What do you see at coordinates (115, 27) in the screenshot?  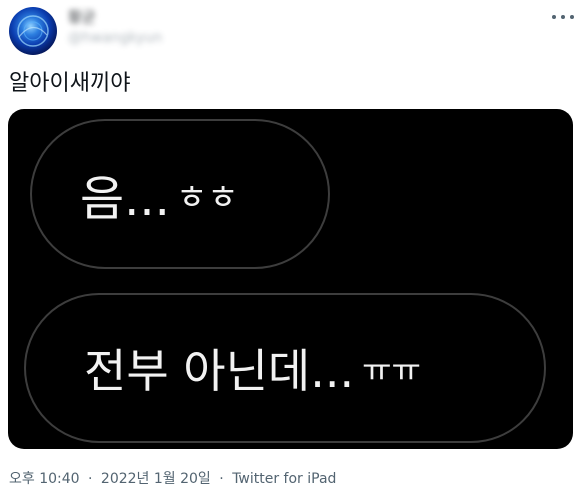 I see `user-info: 황균 @hwangkyun` at bounding box center [115, 27].